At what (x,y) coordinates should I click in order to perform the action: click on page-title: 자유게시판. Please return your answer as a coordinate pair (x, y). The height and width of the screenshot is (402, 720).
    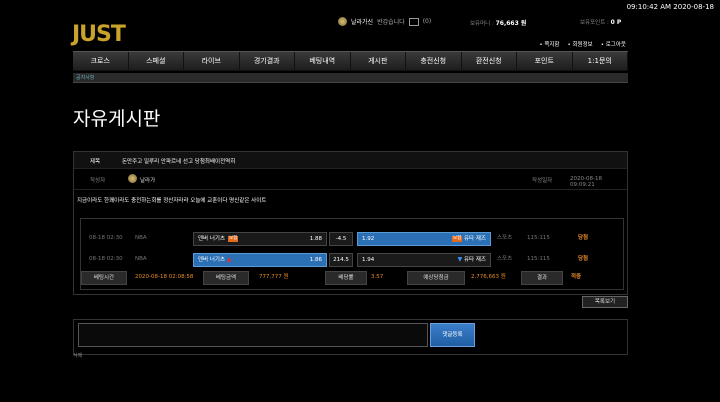
    Looking at the image, I should click on (117, 119).